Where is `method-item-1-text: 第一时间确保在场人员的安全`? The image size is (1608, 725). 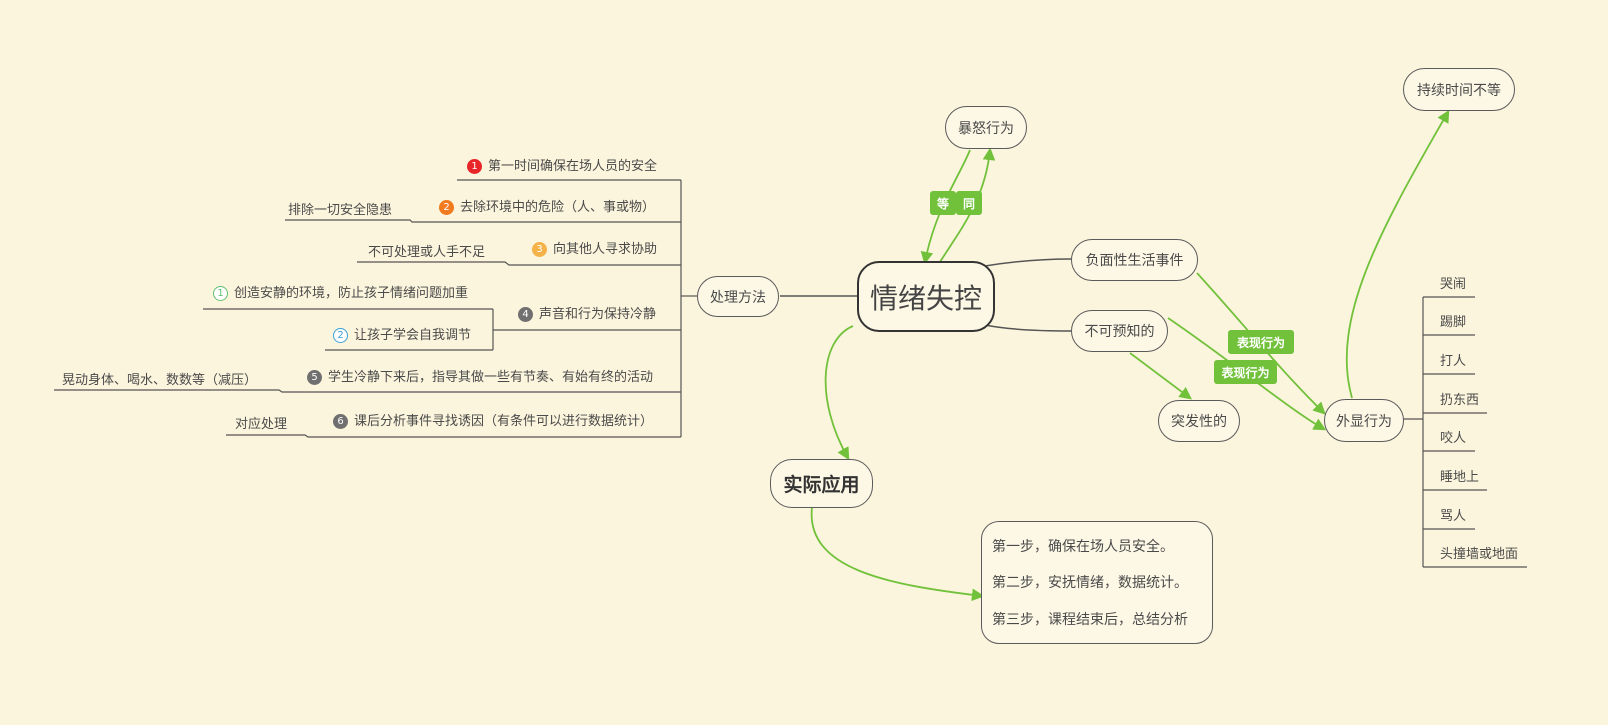 method-item-1-text: 第一时间确保在场人员的安全 is located at coordinates (573, 166).